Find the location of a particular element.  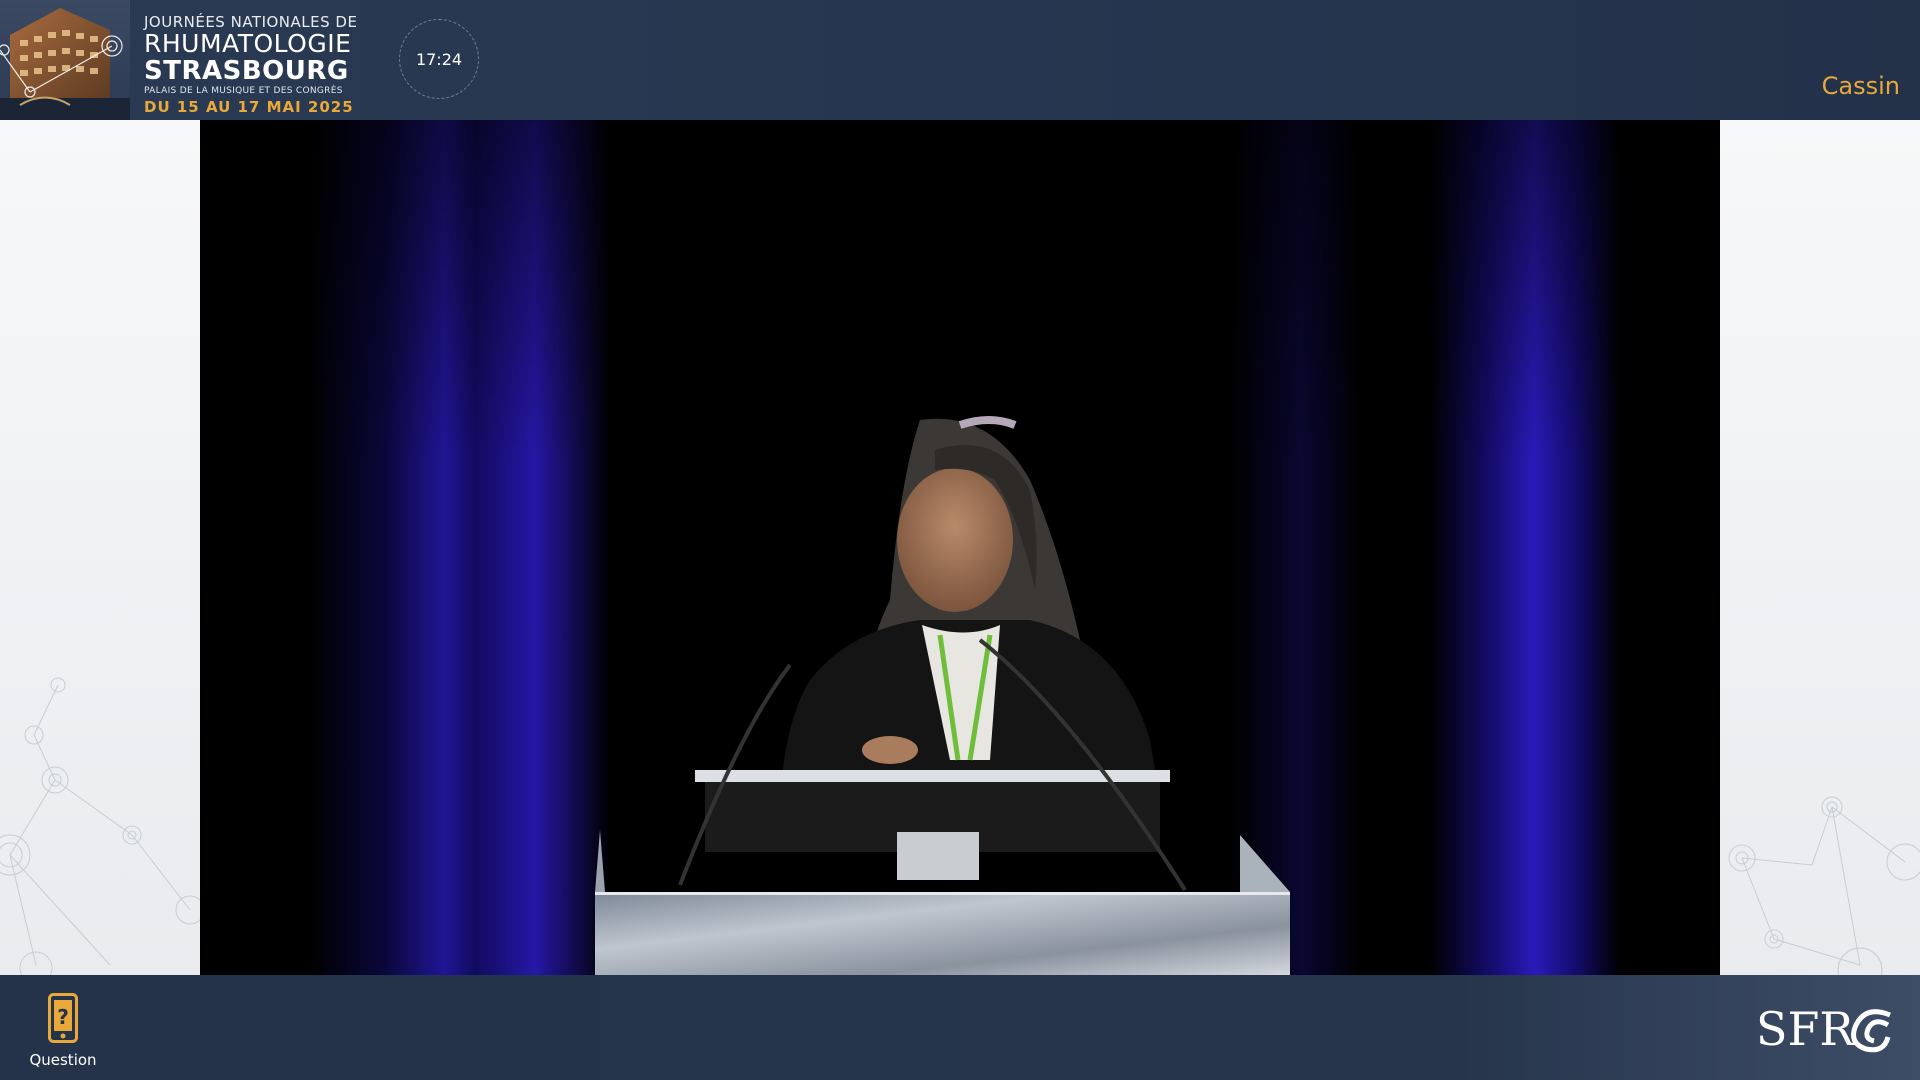

clock-time: 17:24 is located at coordinates (439, 59).